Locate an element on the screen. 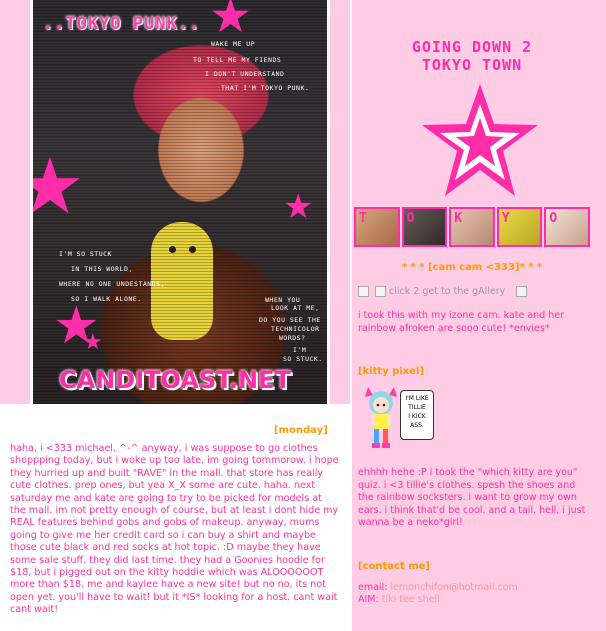 Image resolution: width=606 pixels, height=631 pixels. tile-letter: T is located at coordinates (363, 218).